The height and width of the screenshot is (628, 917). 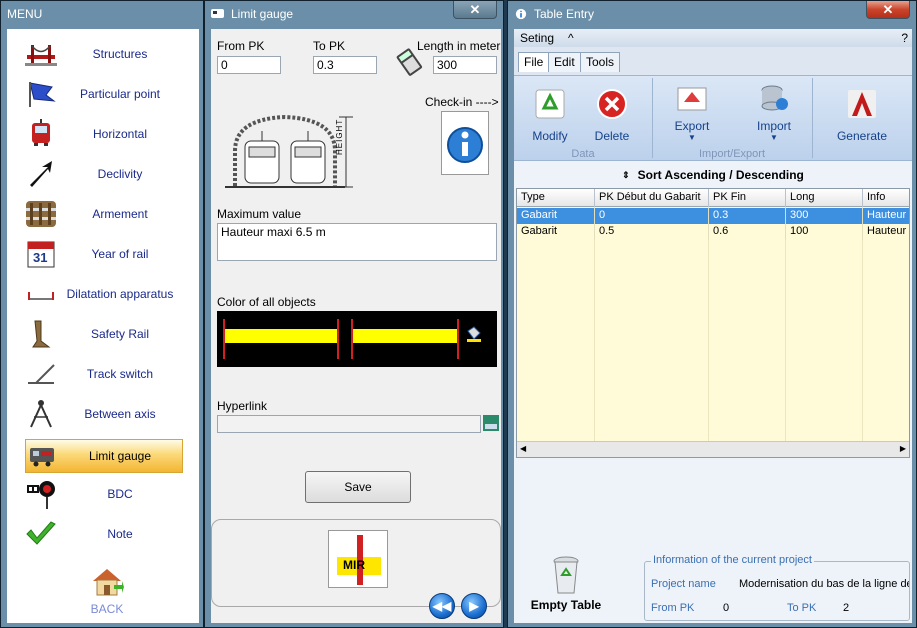 I want to click on delete-label: Delete, so click(x=612, y=136).